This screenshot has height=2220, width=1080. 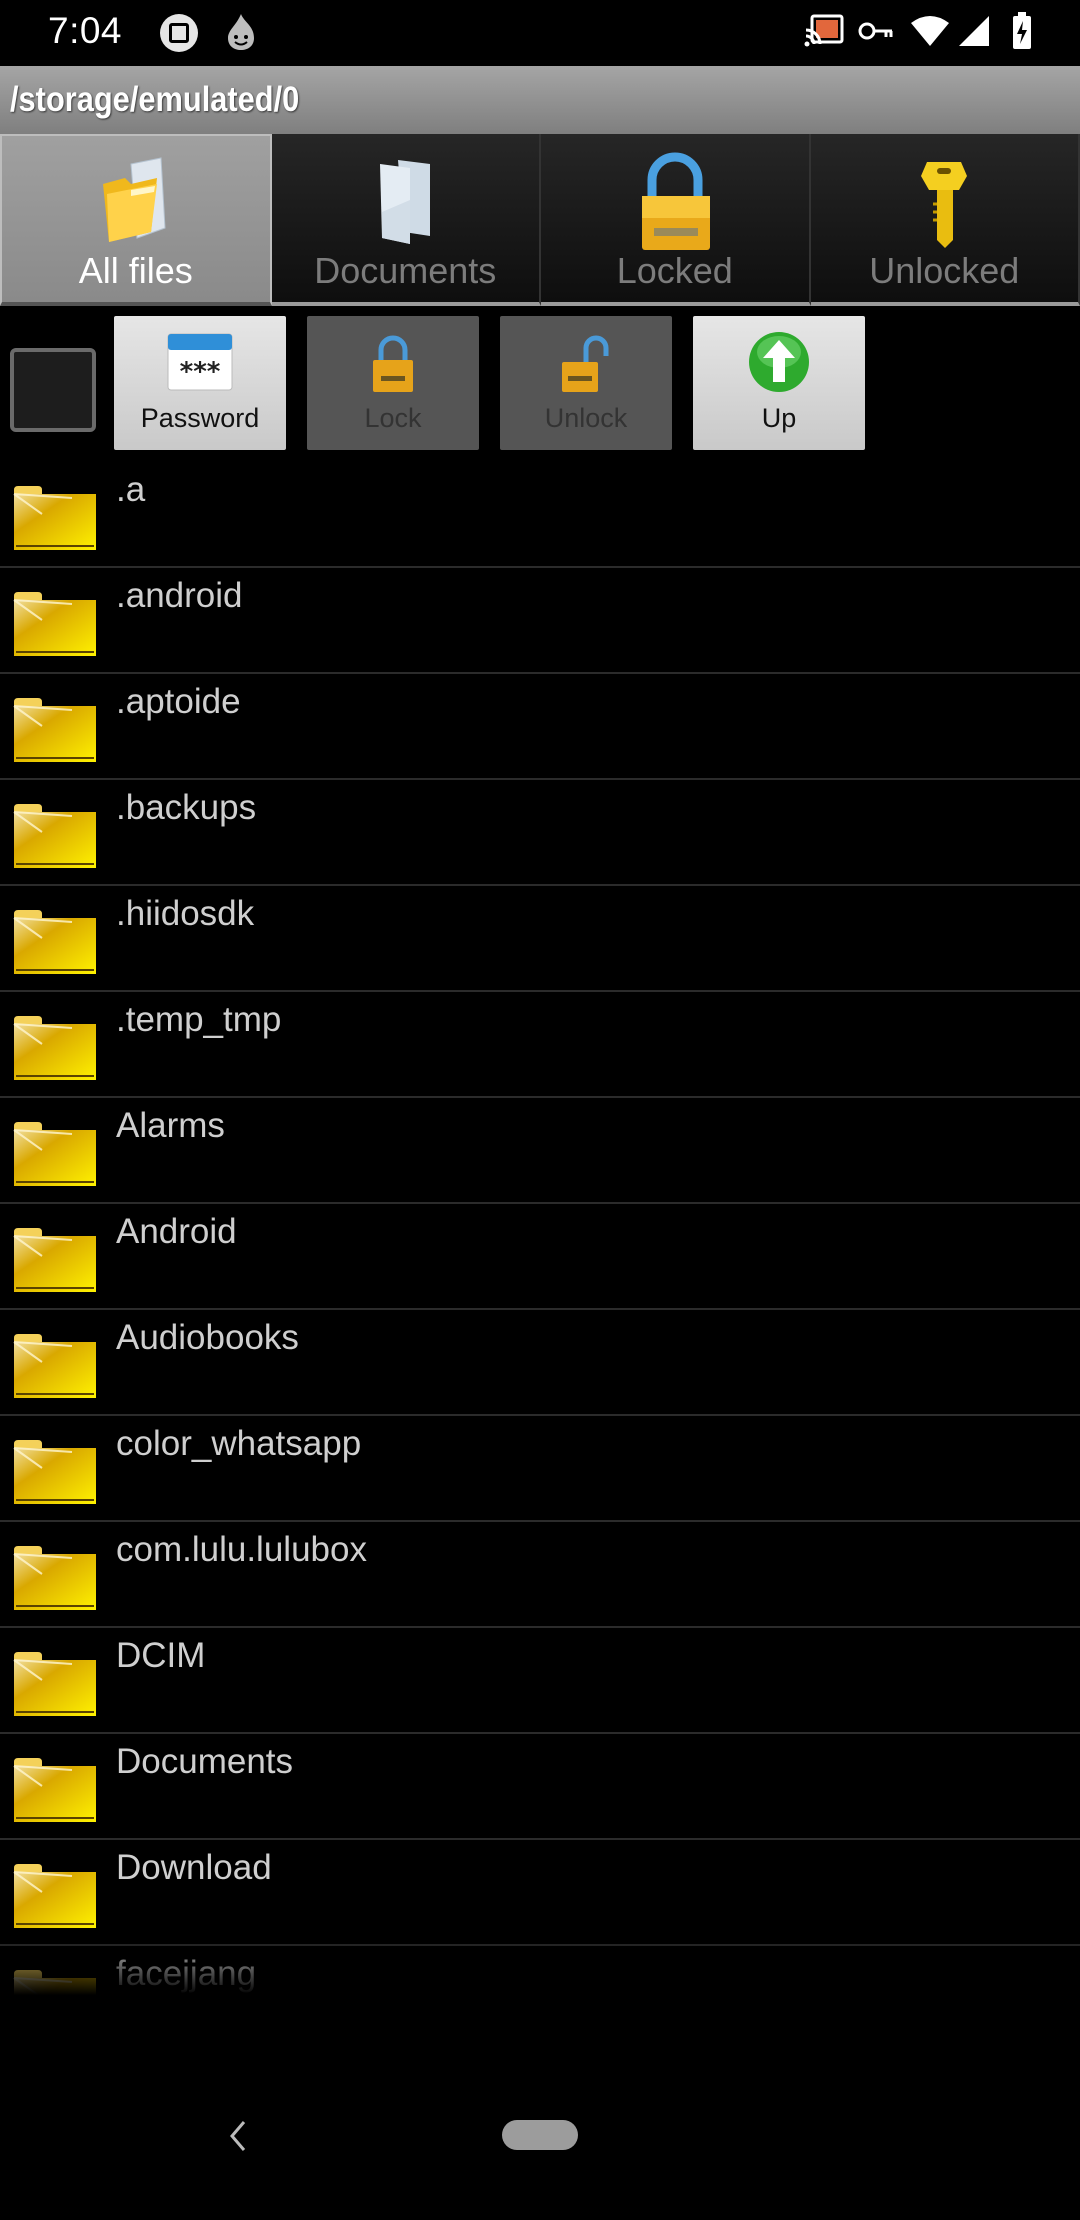 I want to click on file-list-item: color_whatsapp, so click(x=540, y=1469).